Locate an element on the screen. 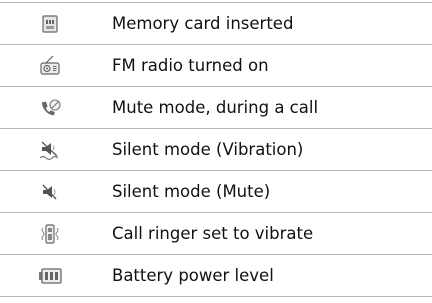 The height and width of the screenshot is (303, 432). table-row-vibrate-ringer: Call ringer set to vibrate is located at coordinates (216, 233).